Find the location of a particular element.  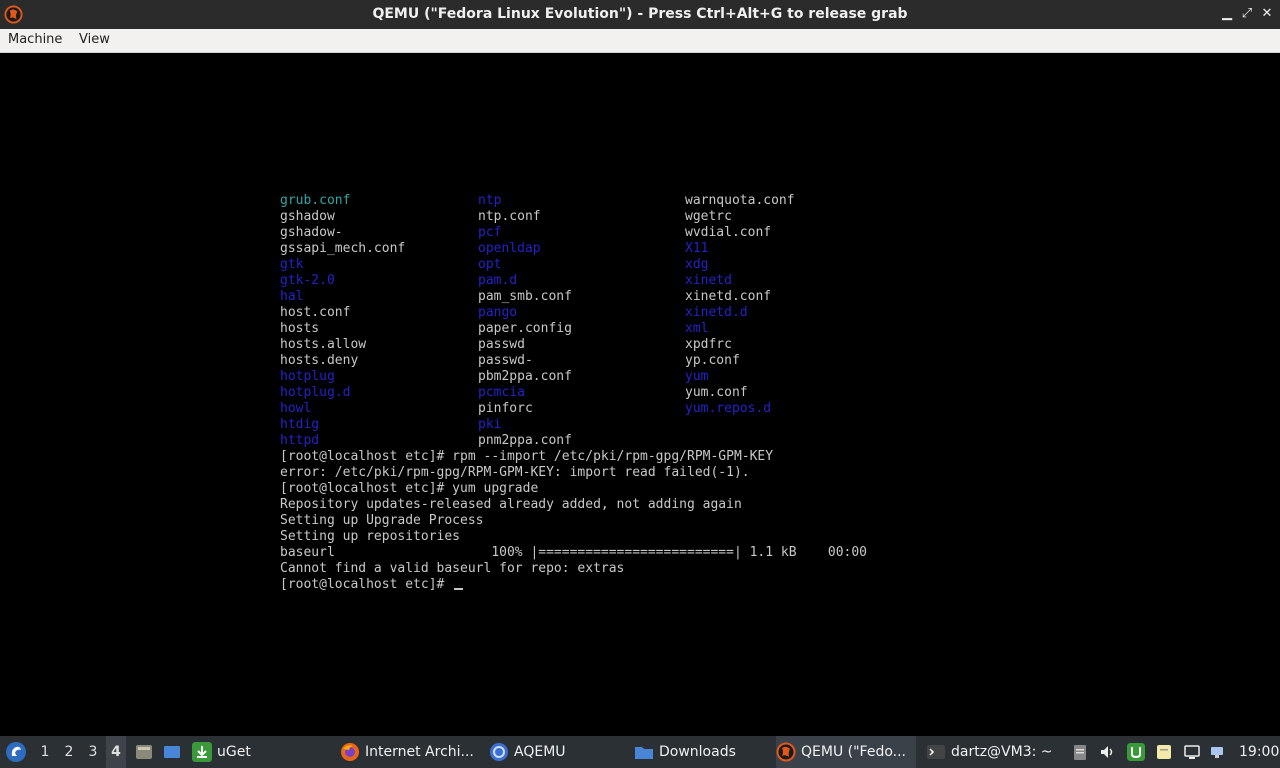

prompt-line: [root@localhost etc]# is located at coordinates (573, 585).